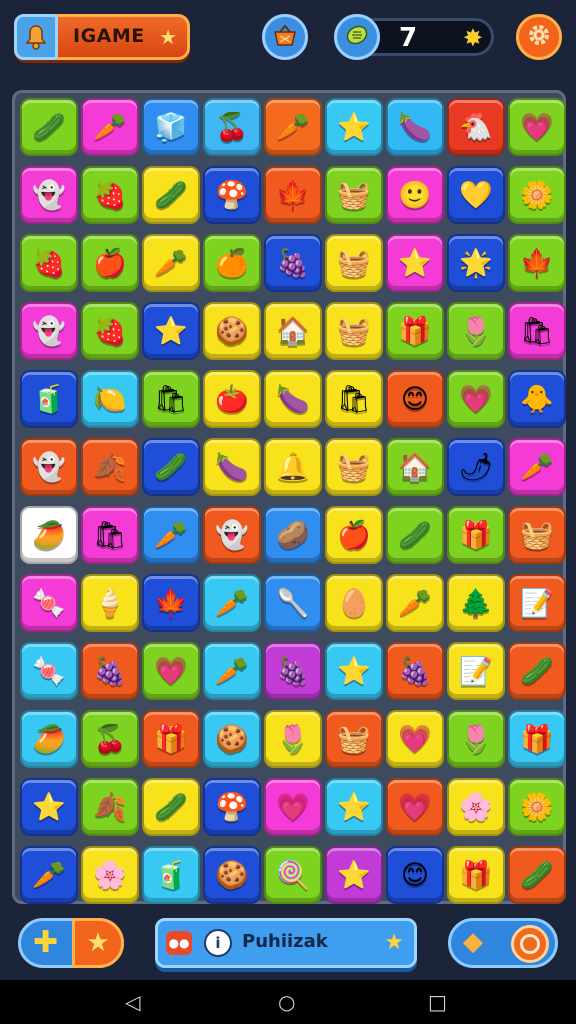  I want to click on game-tile: 🌶, so click(476, 467).